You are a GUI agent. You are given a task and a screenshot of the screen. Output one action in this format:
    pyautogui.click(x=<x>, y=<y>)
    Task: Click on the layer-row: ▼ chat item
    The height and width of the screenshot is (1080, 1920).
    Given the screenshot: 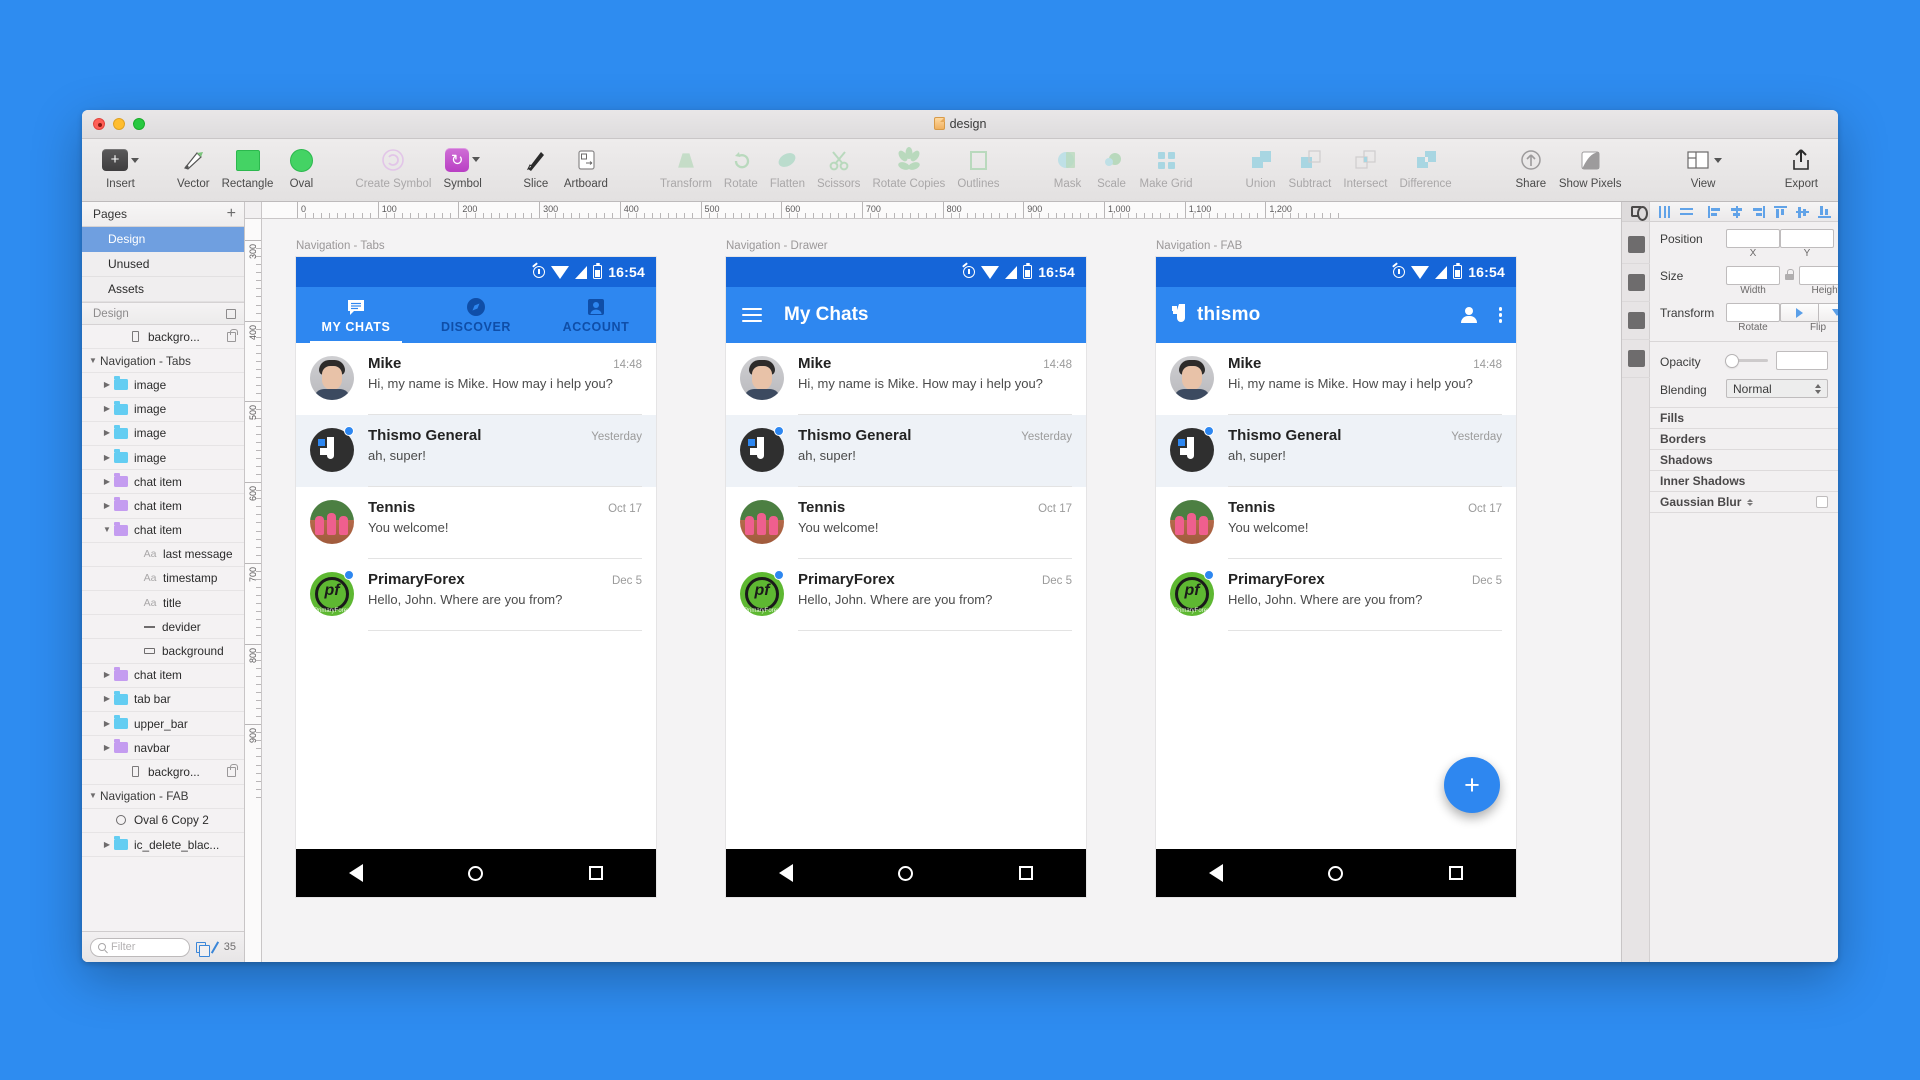 What is the action you would take?
    pyautogui.click(x=163, y=531)
    